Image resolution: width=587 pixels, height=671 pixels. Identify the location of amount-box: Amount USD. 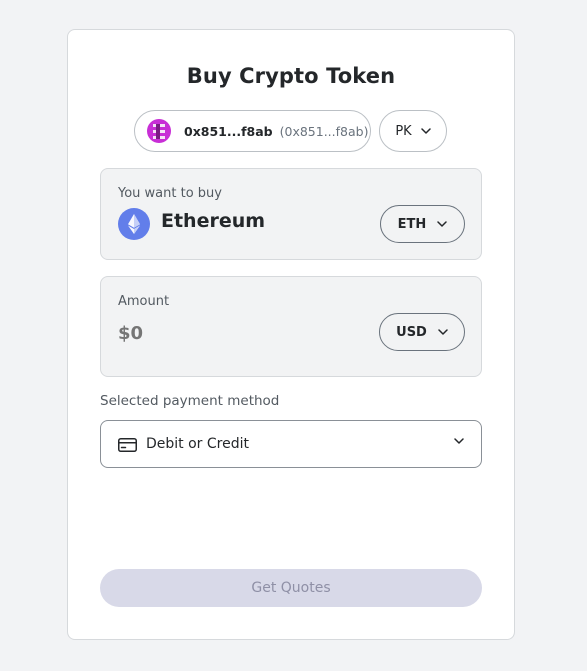
(291, 326).